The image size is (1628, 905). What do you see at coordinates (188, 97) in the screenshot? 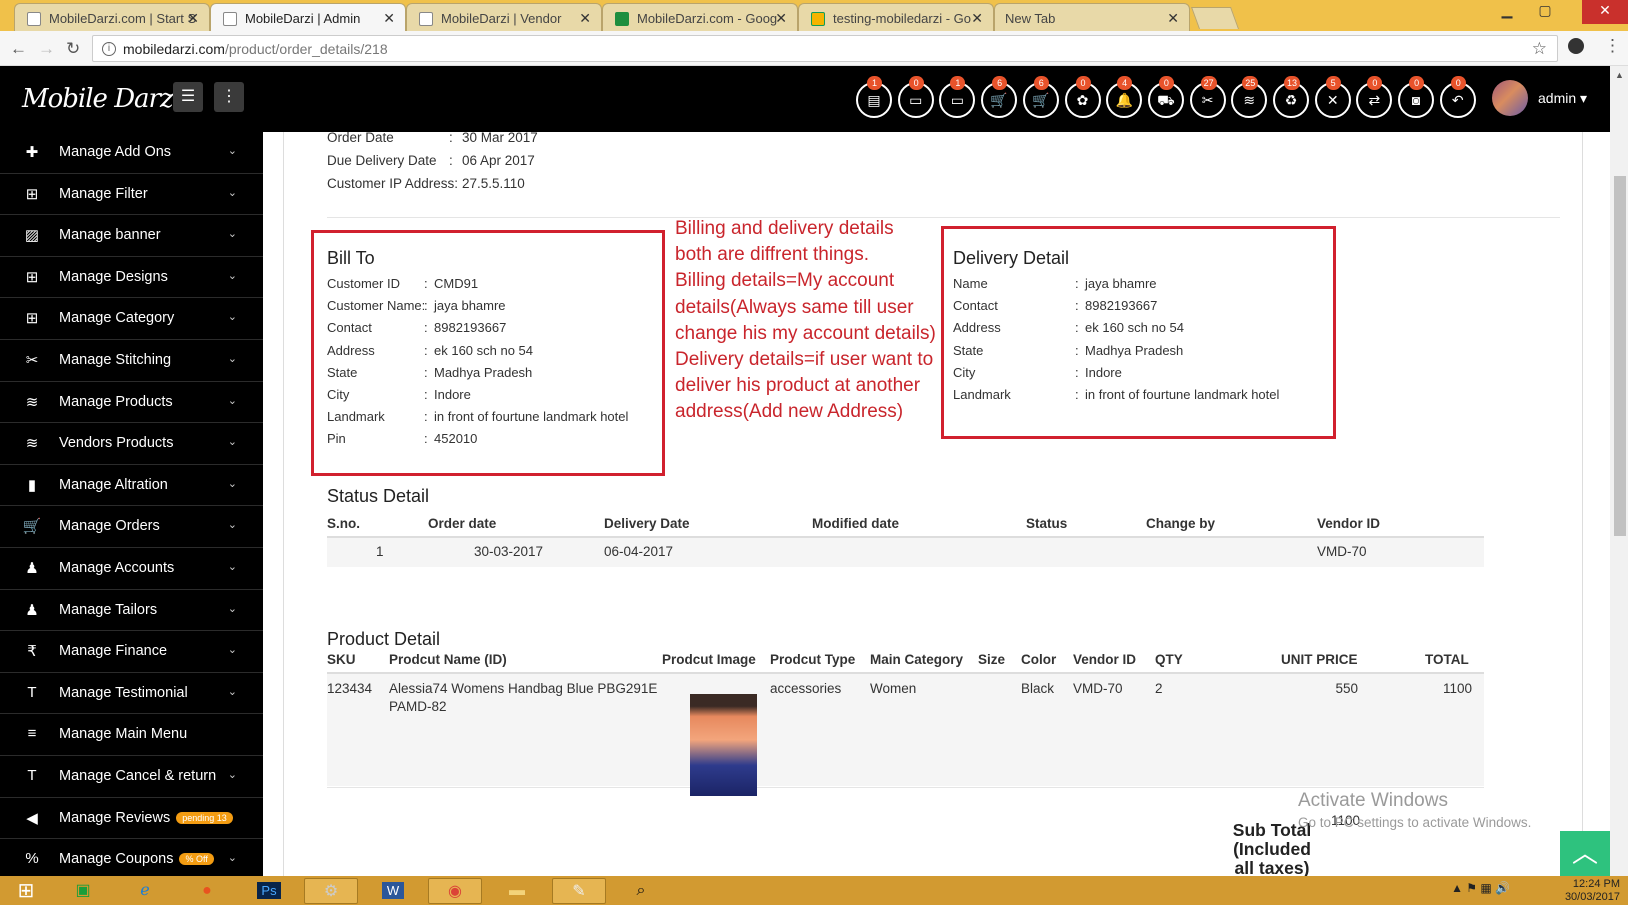
I see `sidebar-toggle-button: ☰` at bounding box center [188, 97].